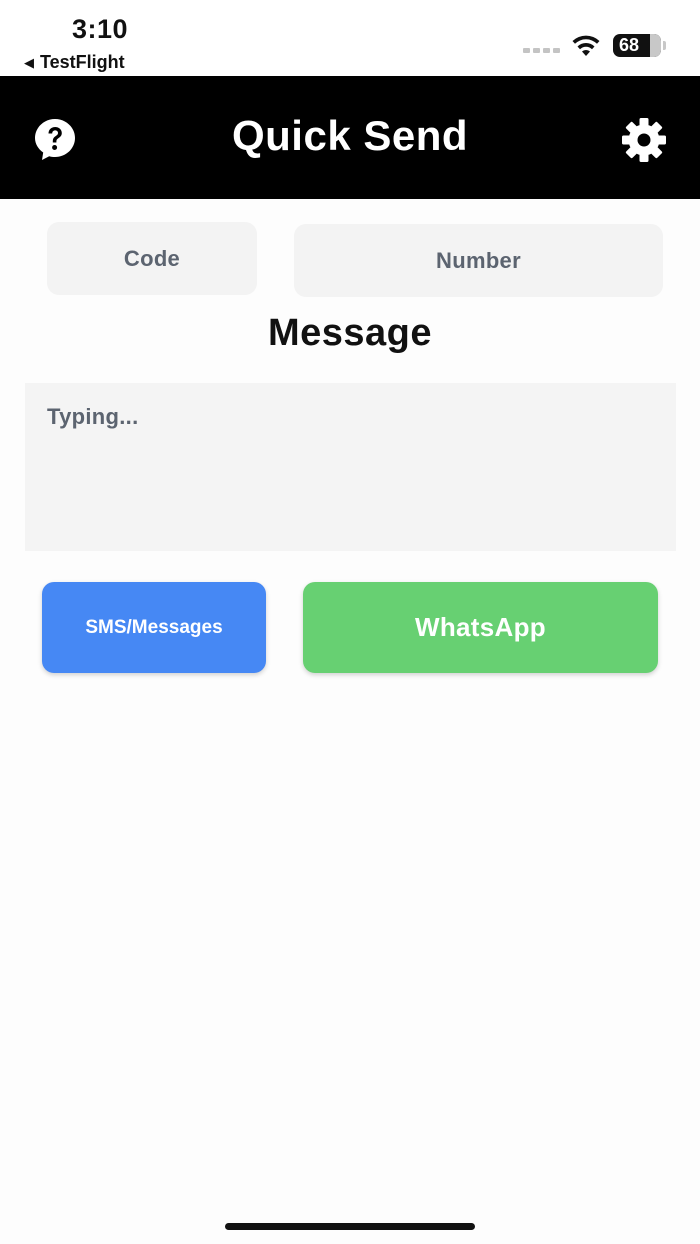 The image size is (700, 1244). I want to click on gear-icon, so click(644, 140).